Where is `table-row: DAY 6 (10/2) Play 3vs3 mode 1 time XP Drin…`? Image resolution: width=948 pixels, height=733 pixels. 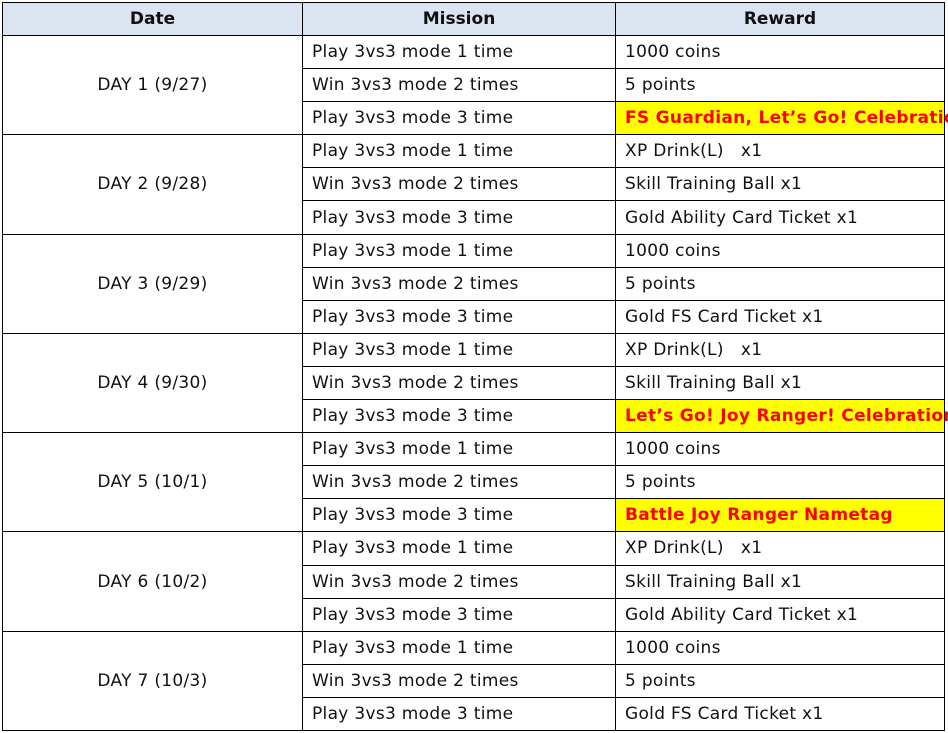 table-row: DAY 6 (10/2) Play 3vs3 mode 1 time XP Drin… is located at coordinates (473, 581).